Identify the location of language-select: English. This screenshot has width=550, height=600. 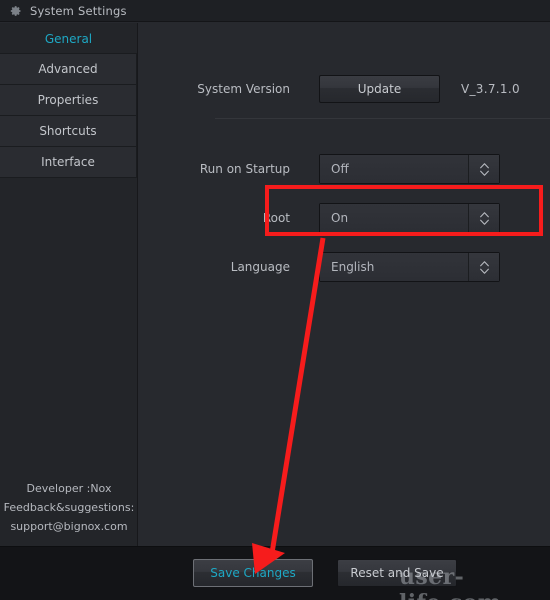
(409, 267).